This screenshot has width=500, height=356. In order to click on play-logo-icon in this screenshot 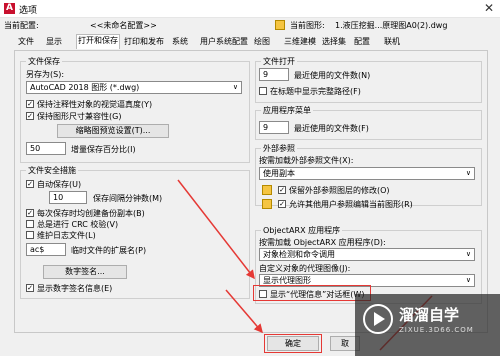, I will do `click(378, 319)`.